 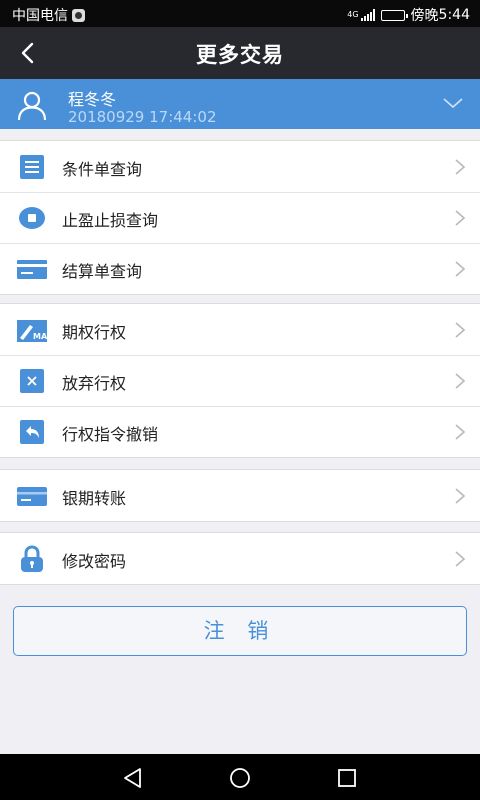 I want to click on menu-group-transfer: 银期转账, so click(x=240, y=495).